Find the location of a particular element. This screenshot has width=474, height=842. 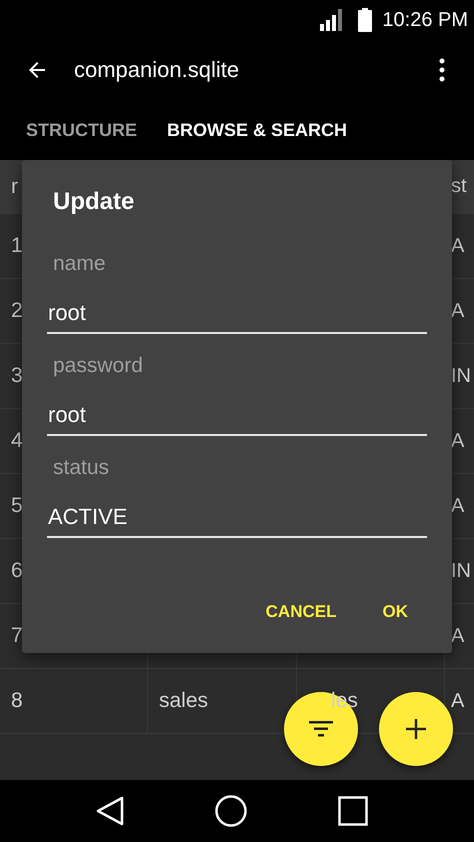

back-icon is located at coordinates (110, 811).